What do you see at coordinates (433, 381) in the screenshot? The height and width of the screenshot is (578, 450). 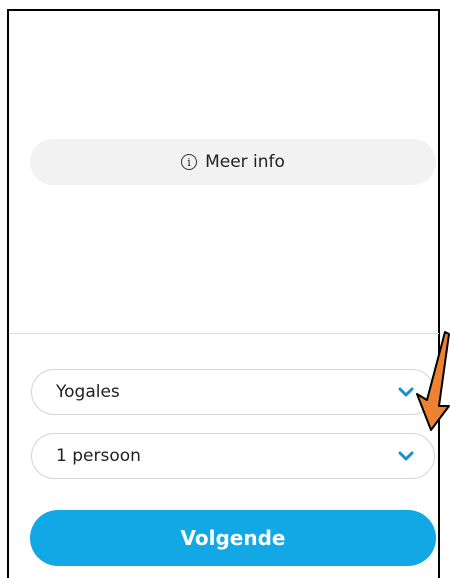 I see `annotation-arrow` at bounding box center [433, 381].